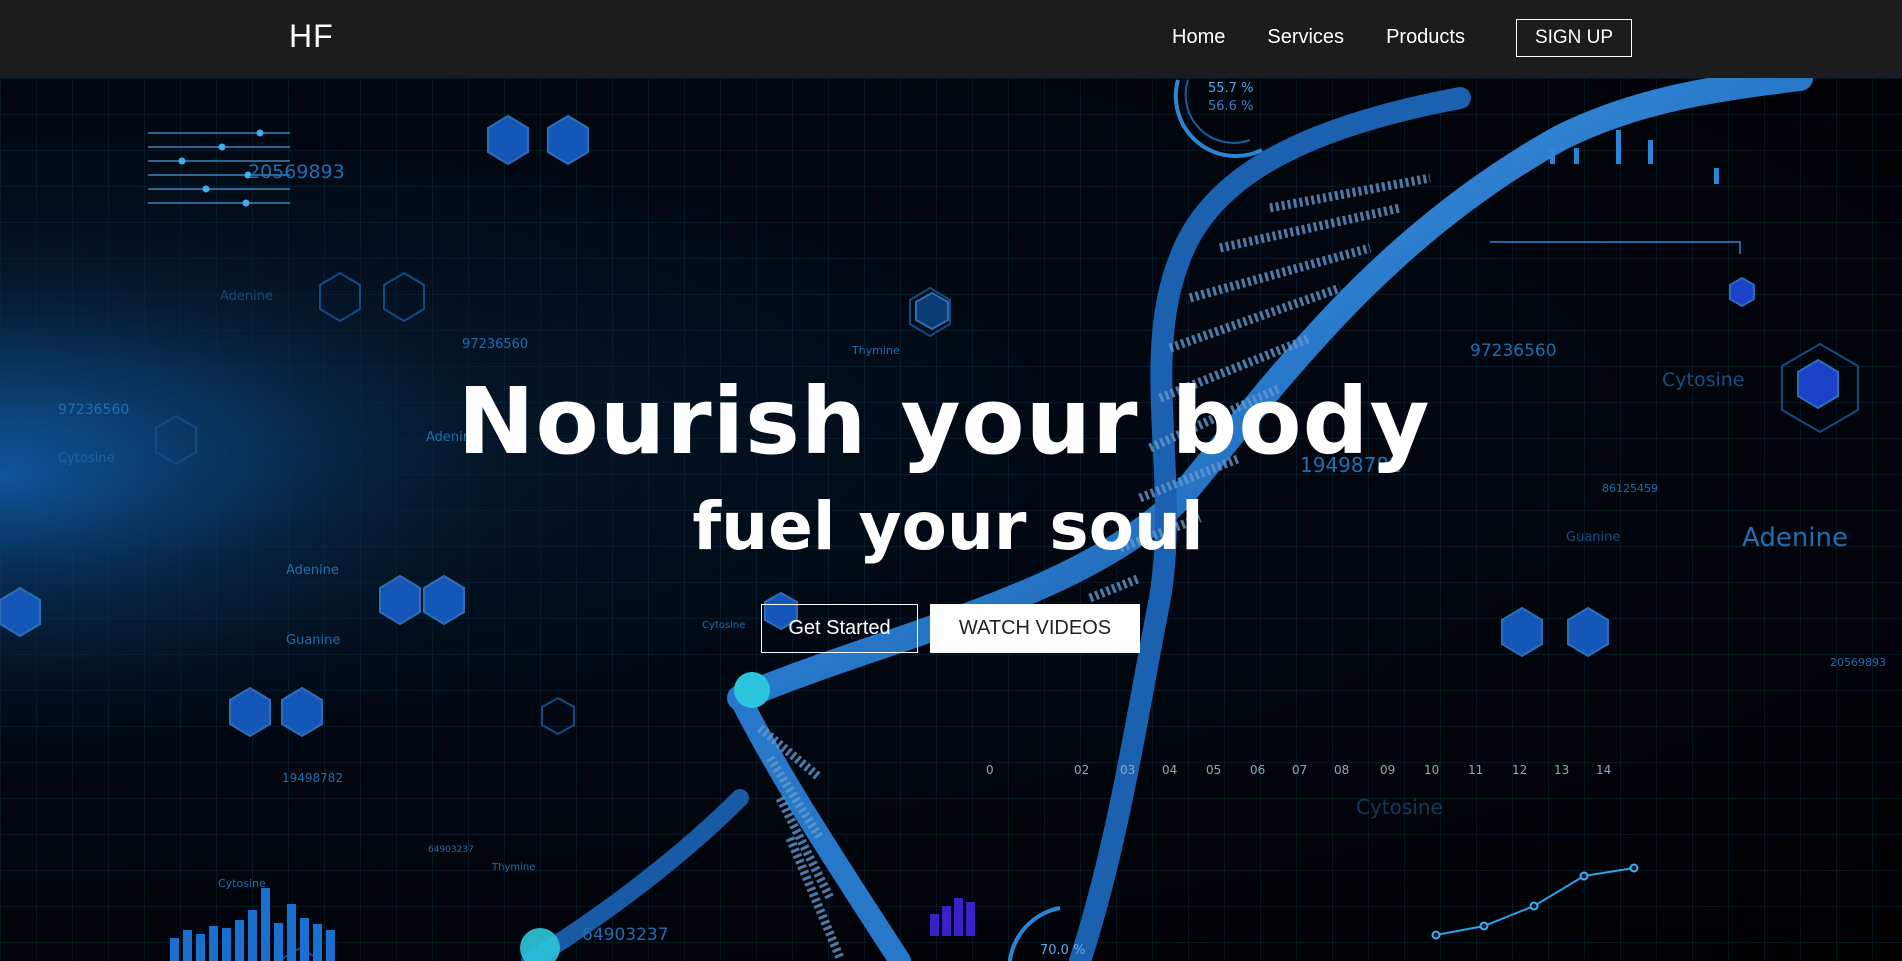 The image size is (1902, 961). Describe the element at coordinates (1127, 770) in the screenshot. I see `svg-text: 03` at that location.